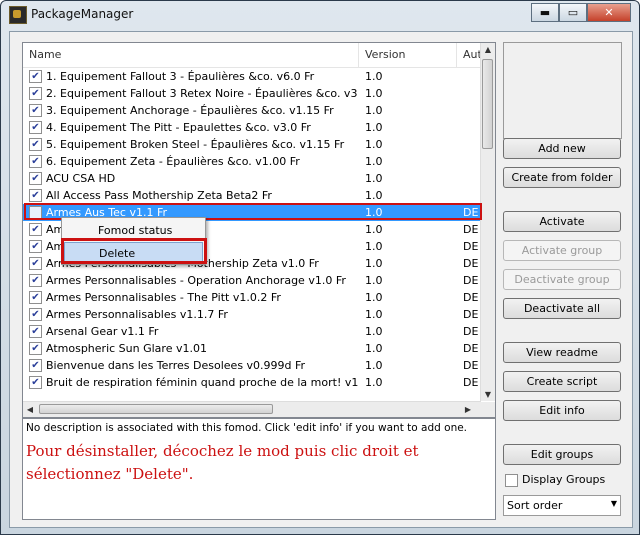  I want to click on add-new-button: Add new, so click(562, 148).